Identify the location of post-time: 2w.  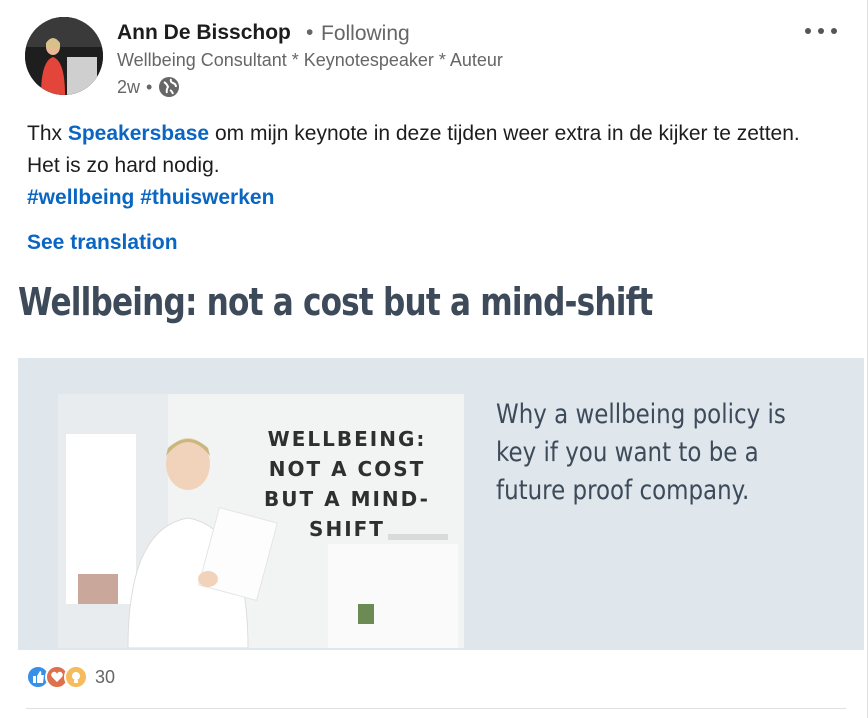
(129, 86).